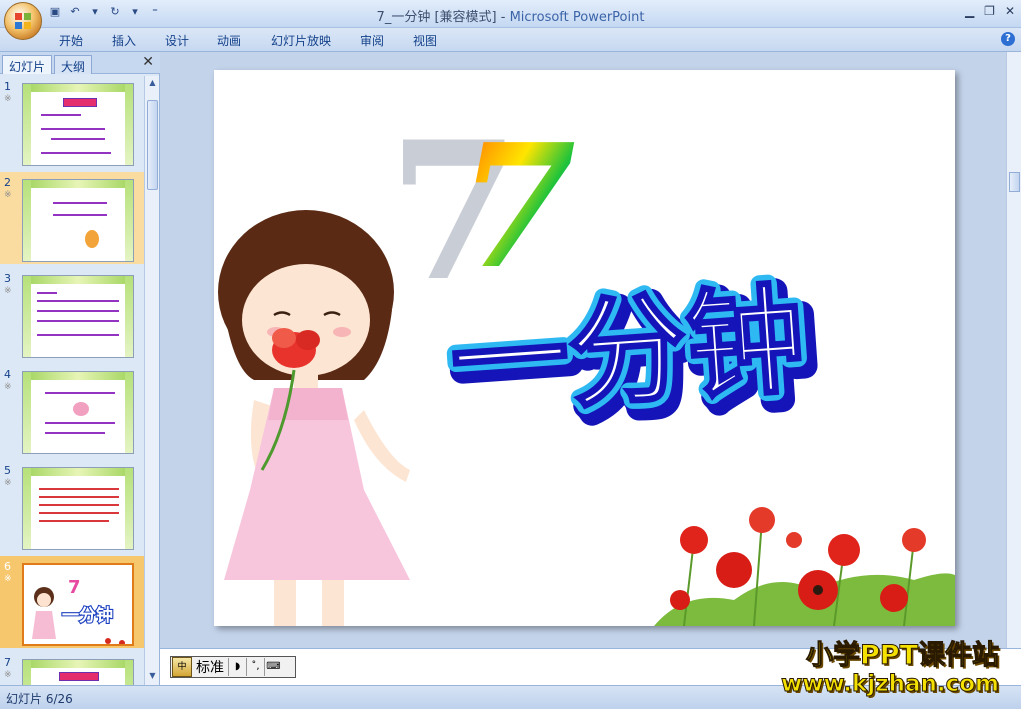 This screenshot has width=1021, height=709. Describe the element at coordinates (1010, 11) in the screenshot. I see `close-icon: ✕` at that location.